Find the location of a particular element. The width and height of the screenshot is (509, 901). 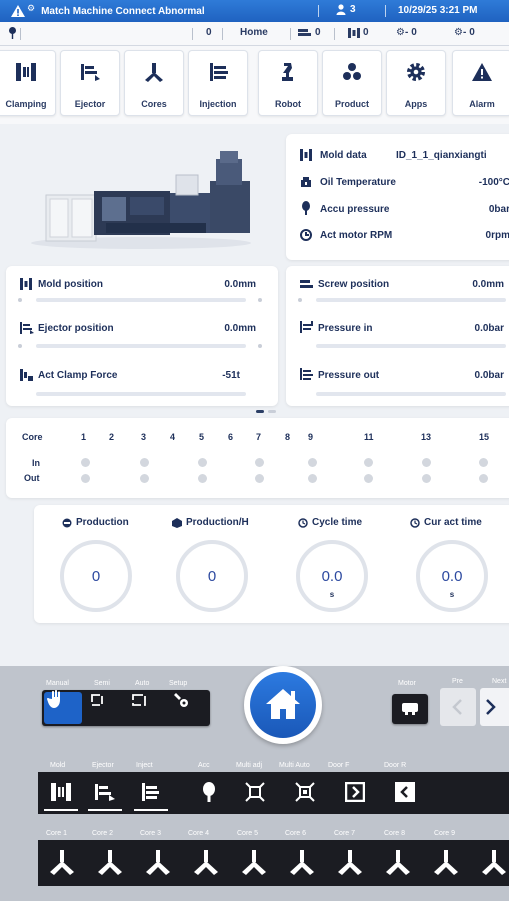

core-icon is located at coordinates (302, 862).